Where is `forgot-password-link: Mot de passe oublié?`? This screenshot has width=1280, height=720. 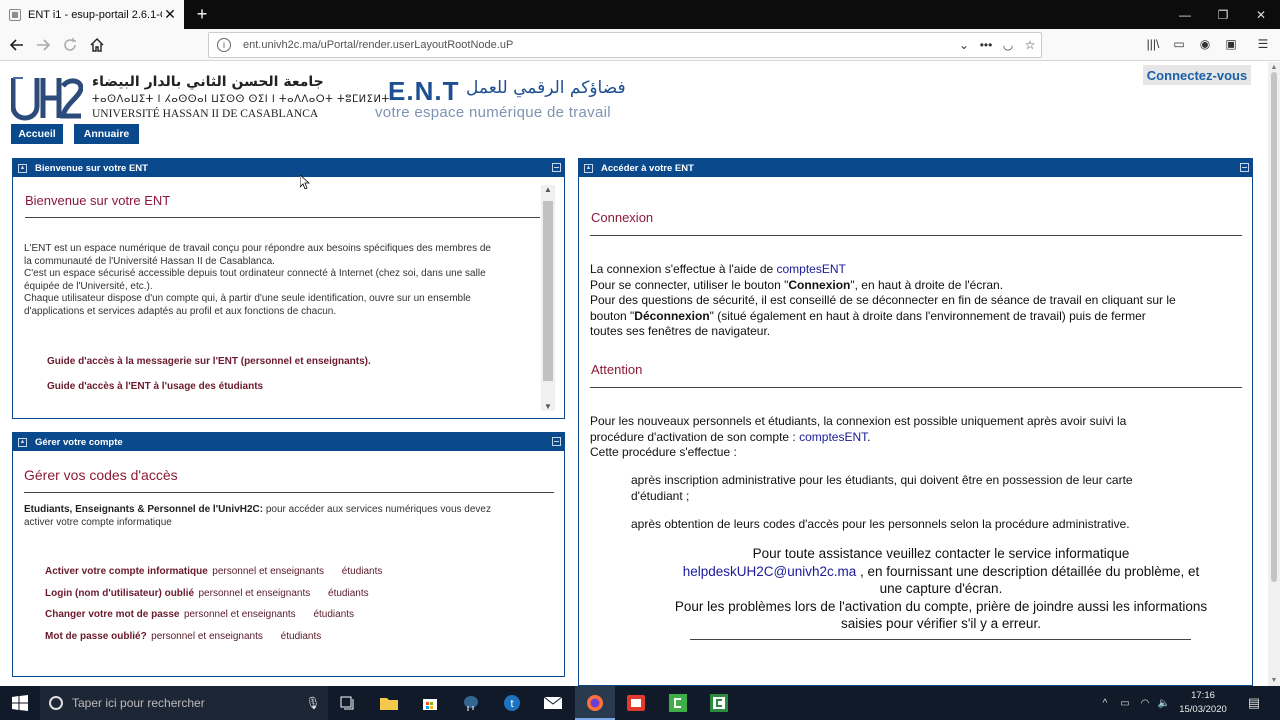 forgot-password-link: Mot de passe oublié? is located at coordinates (96, 636).